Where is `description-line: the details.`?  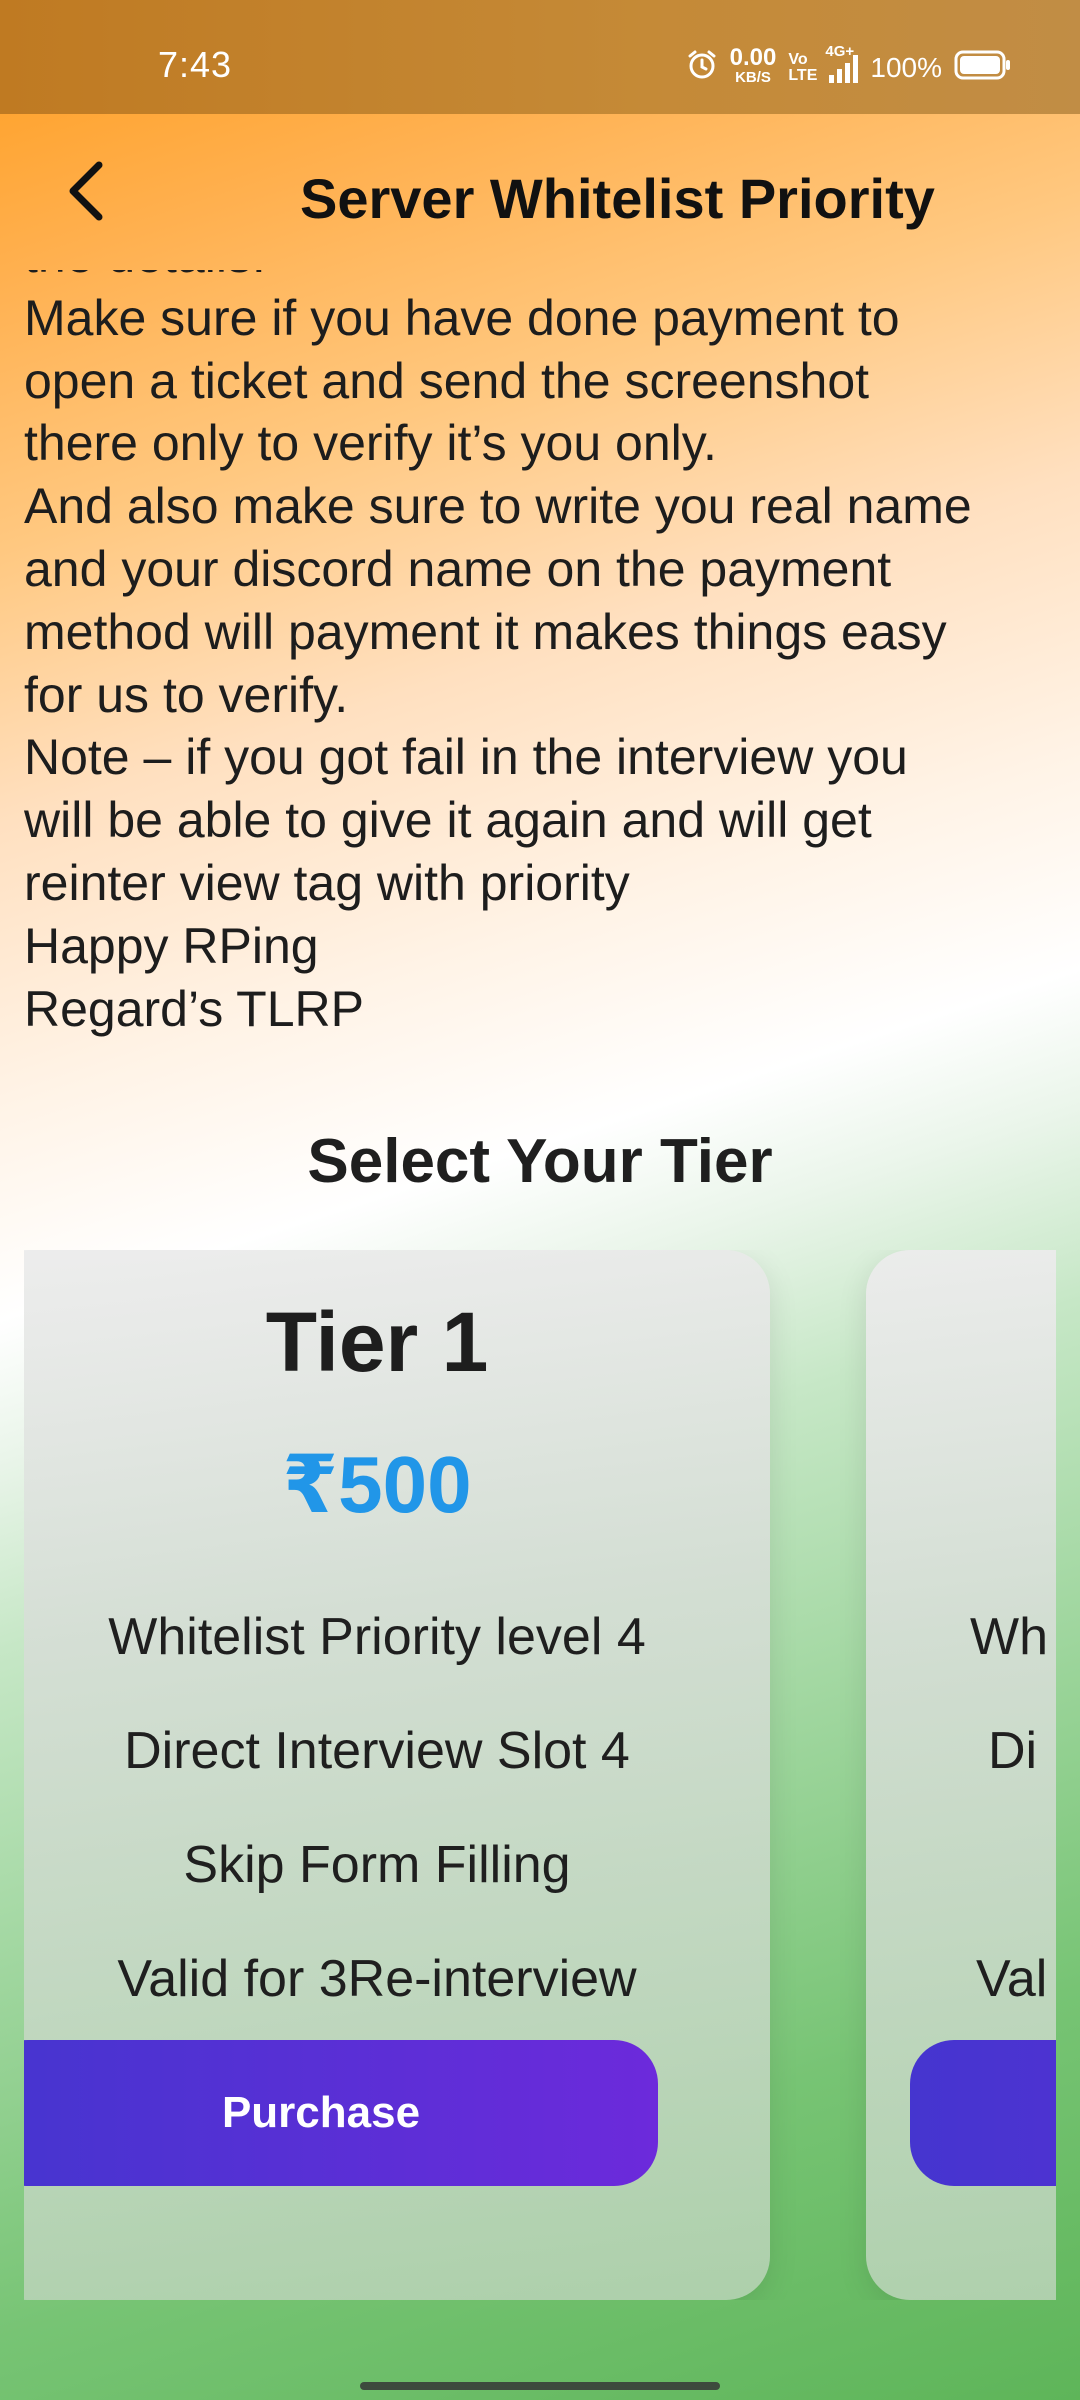 description-line: the details. is located at coordinates (544, 278).